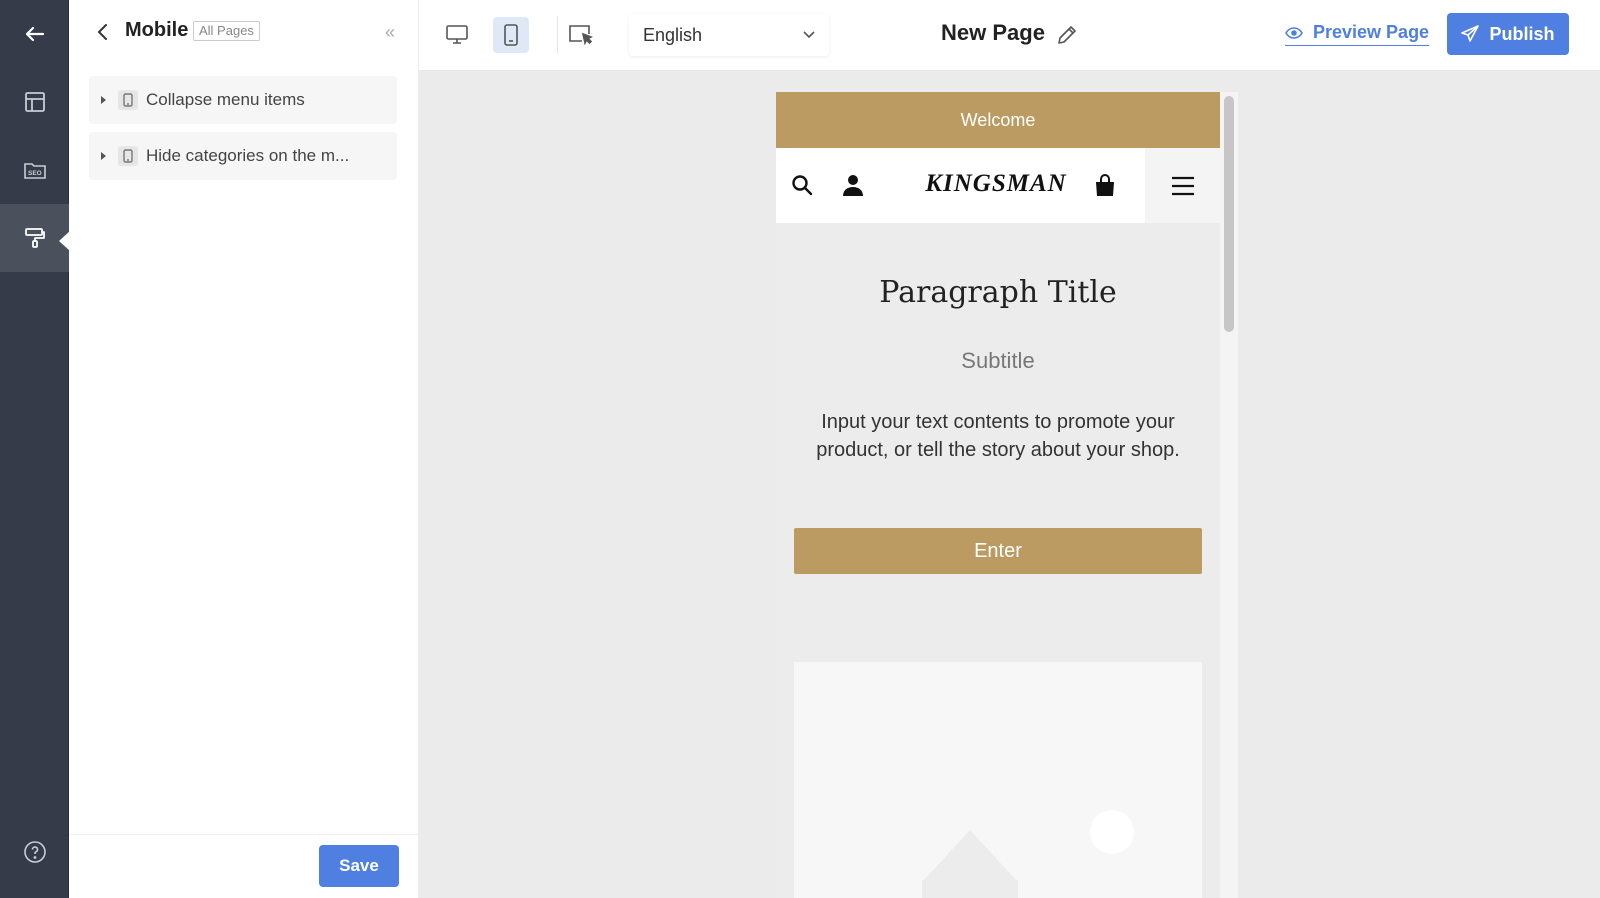 The image size is (1600, 898). I want to click on editor-toolbar: English New Page Preview Page Publish, so click(1009, 35).